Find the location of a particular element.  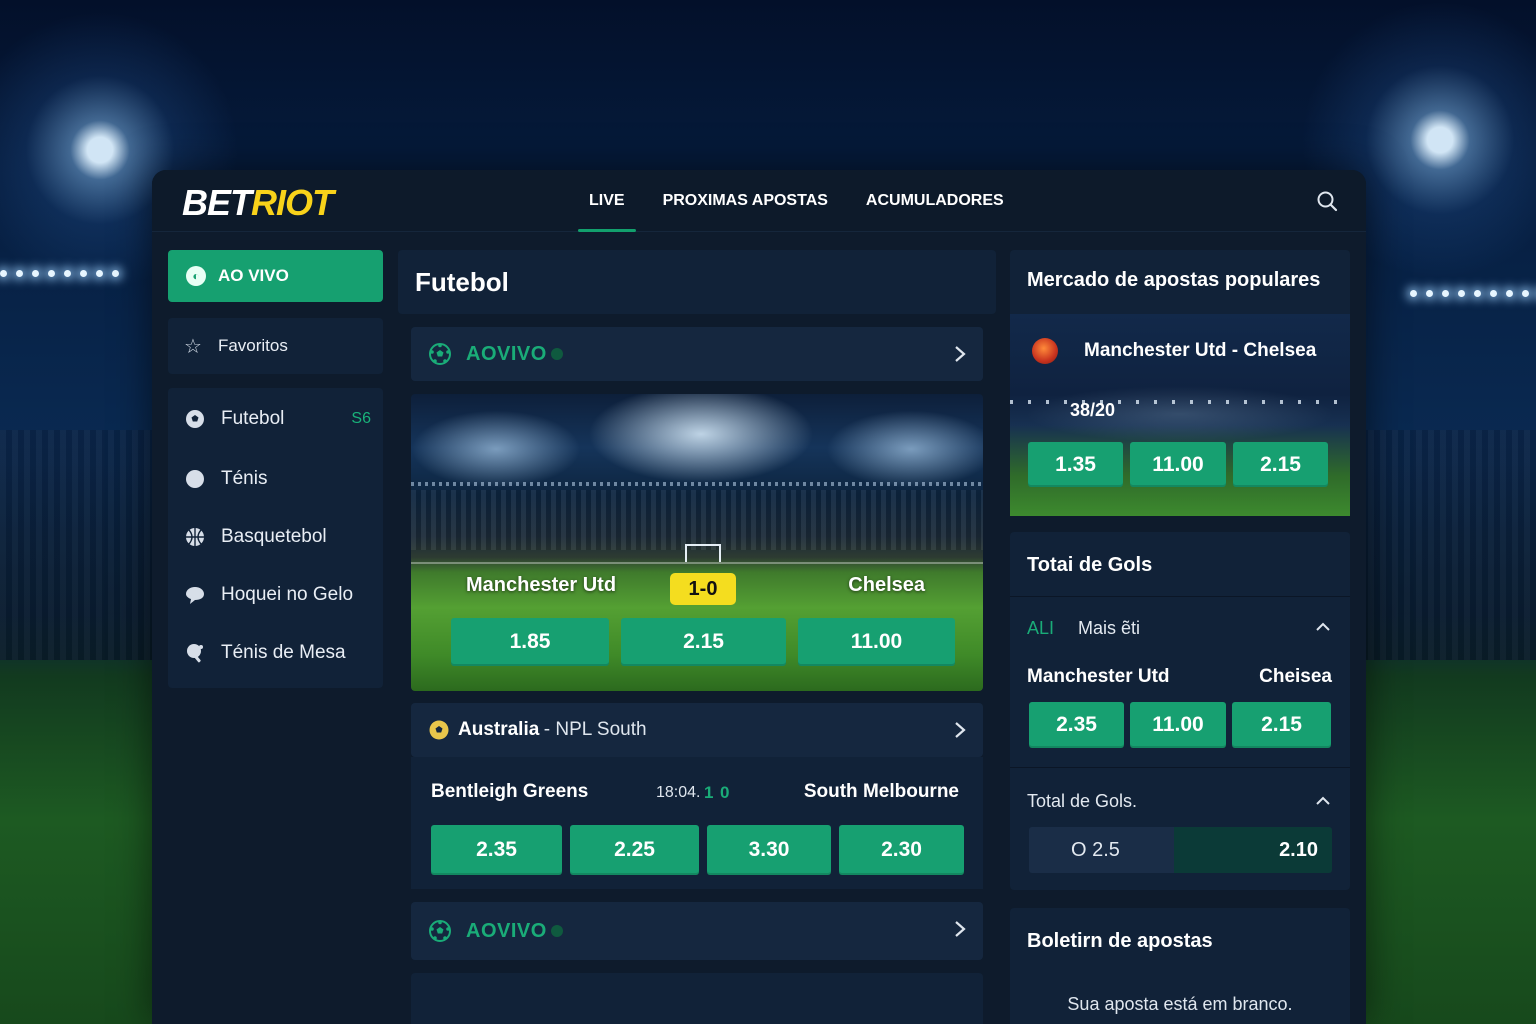

match-odds-row: 2.35 2.25 3.30 2.30 is located at coordinates (697, 850).